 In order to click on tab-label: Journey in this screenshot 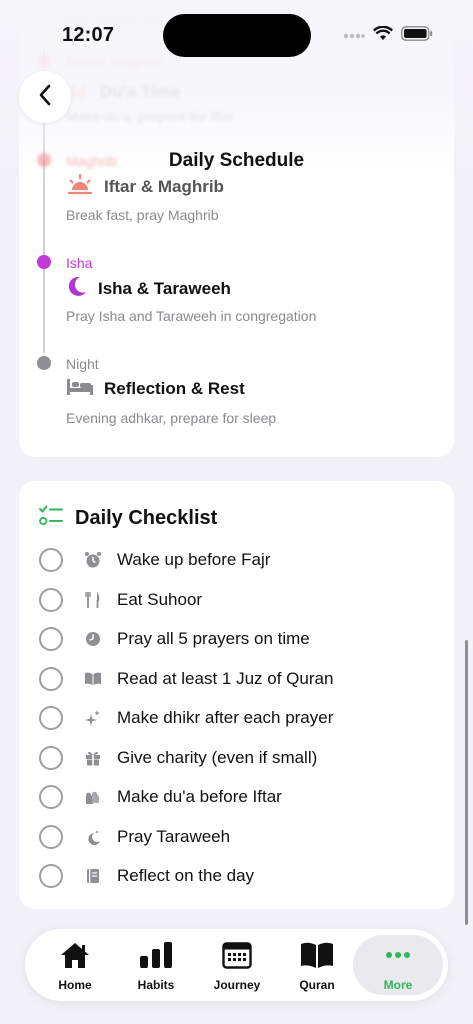, I will do `click(237, 985)`.